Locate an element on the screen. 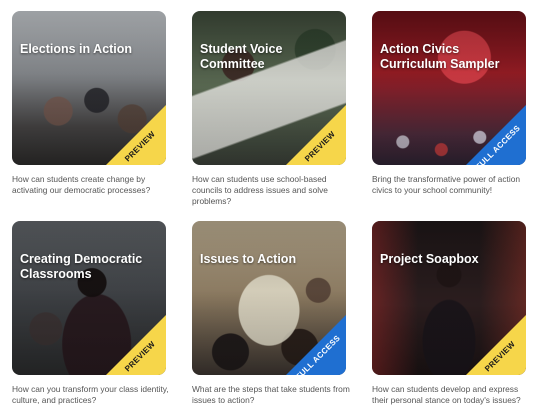 The width and height of the screenshot is (540, 412). card-image-link: Project Soapbox PREVIEW is located at coordinates (449, 298).